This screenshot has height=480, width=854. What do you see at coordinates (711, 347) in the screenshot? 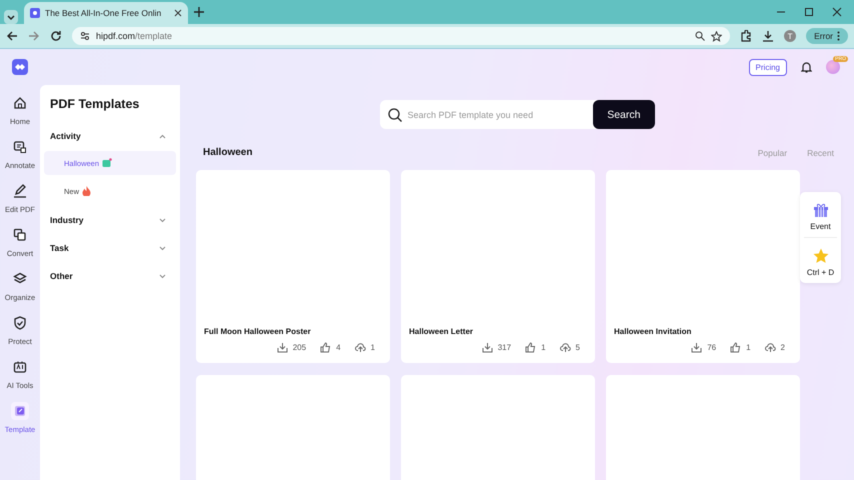
I see `download-count: 76` at bounding box center [711, 347].